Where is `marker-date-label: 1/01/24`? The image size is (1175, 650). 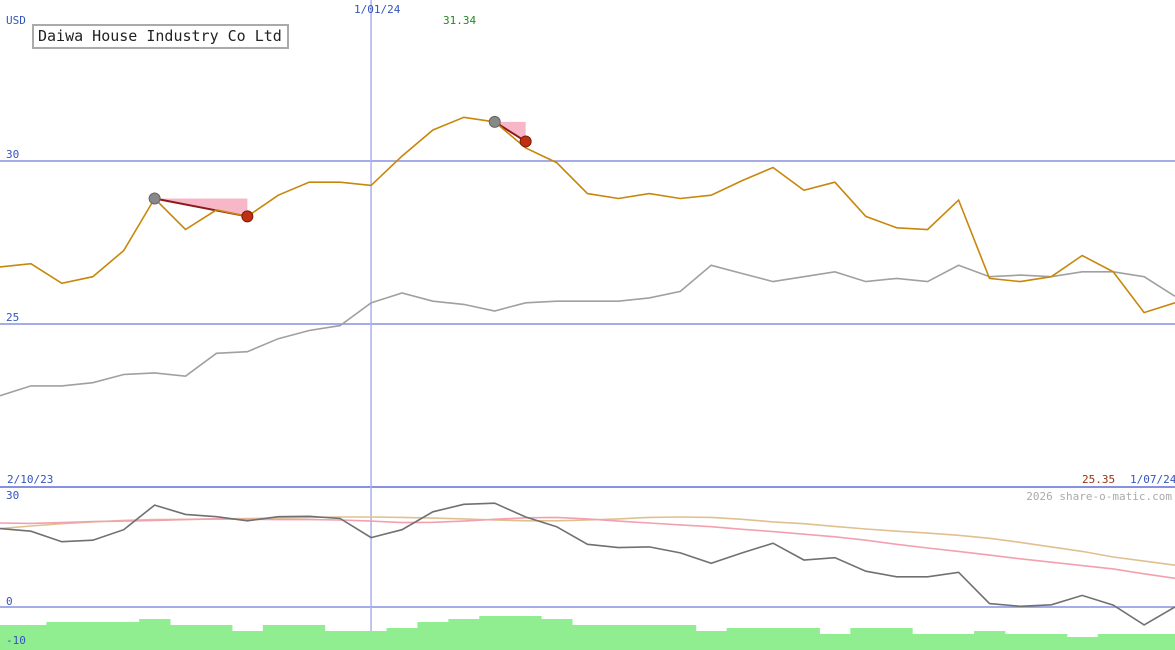
marker-date-label: 1/01/24 is located at coordinates (377, 9).